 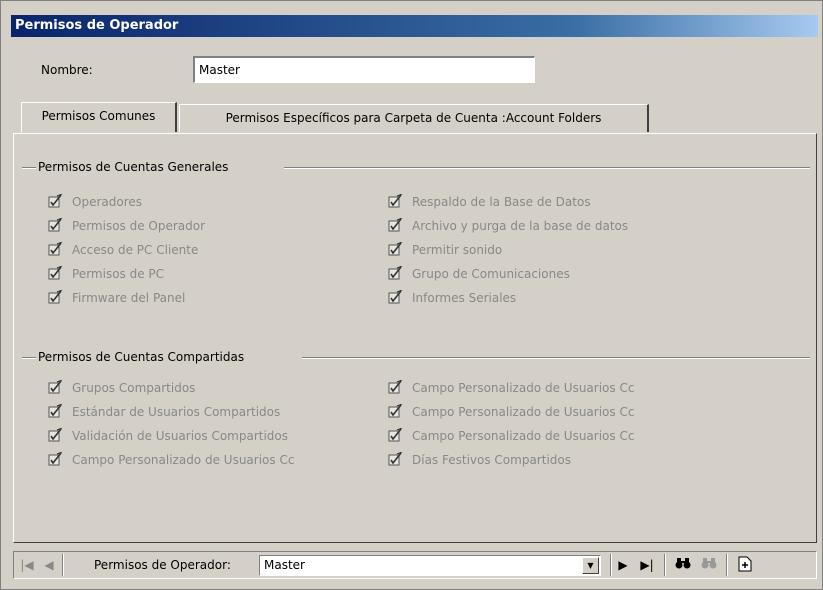 I want to click on binoculars-icon, so click(x=683, y=563).